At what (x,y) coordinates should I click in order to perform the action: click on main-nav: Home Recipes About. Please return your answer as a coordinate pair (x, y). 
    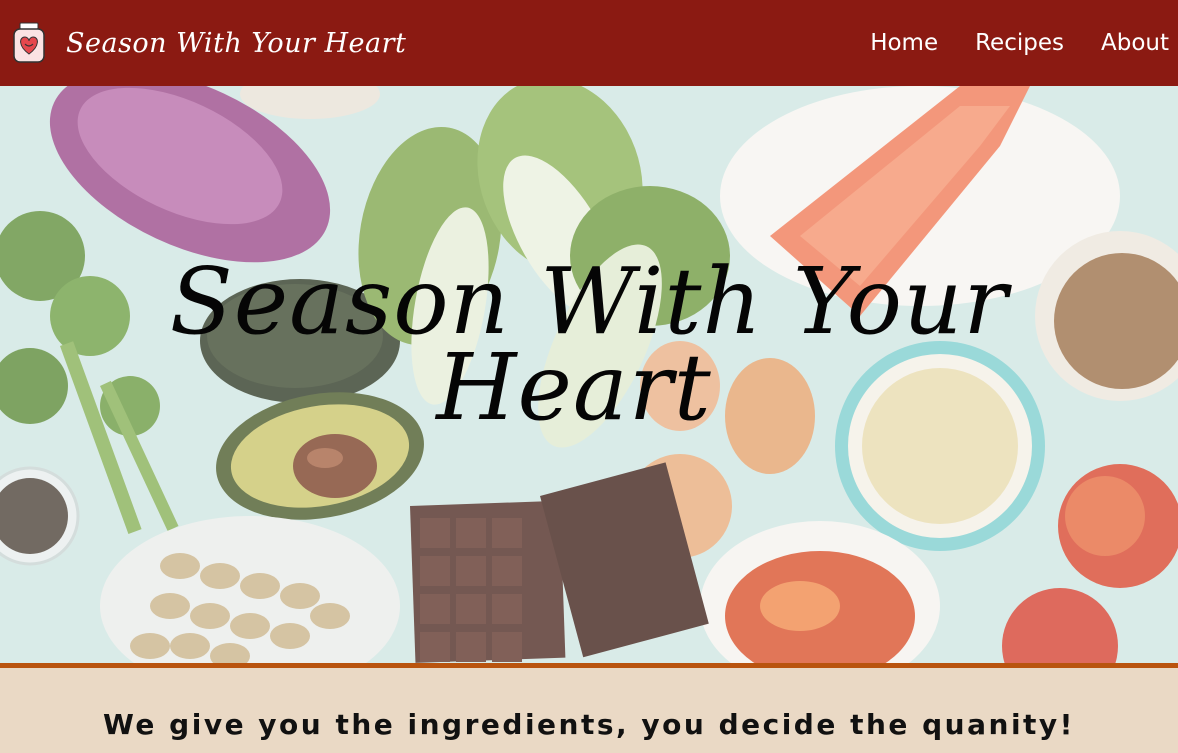
    Looking at the image, I should click on (1001, 43).